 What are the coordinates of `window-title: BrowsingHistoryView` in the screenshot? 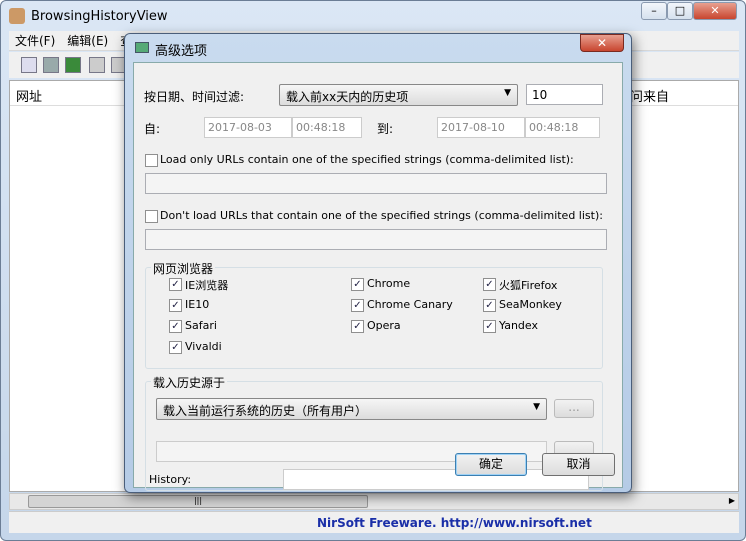 It's located at (99, 16).